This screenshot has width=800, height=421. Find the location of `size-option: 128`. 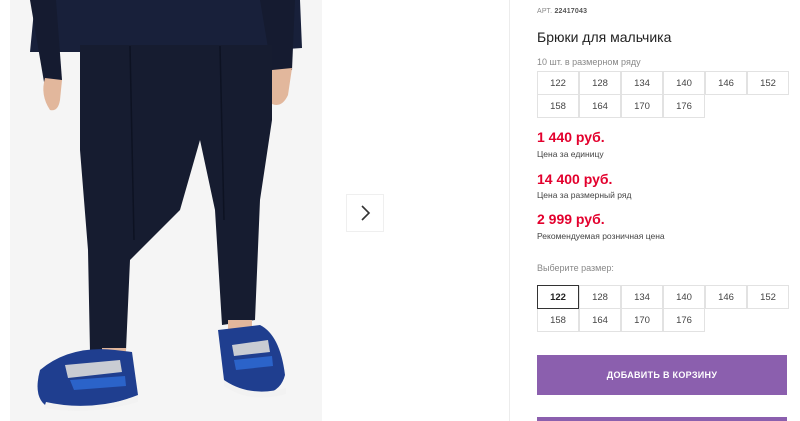

size-option: 128 is located at coordinates (600, 297).